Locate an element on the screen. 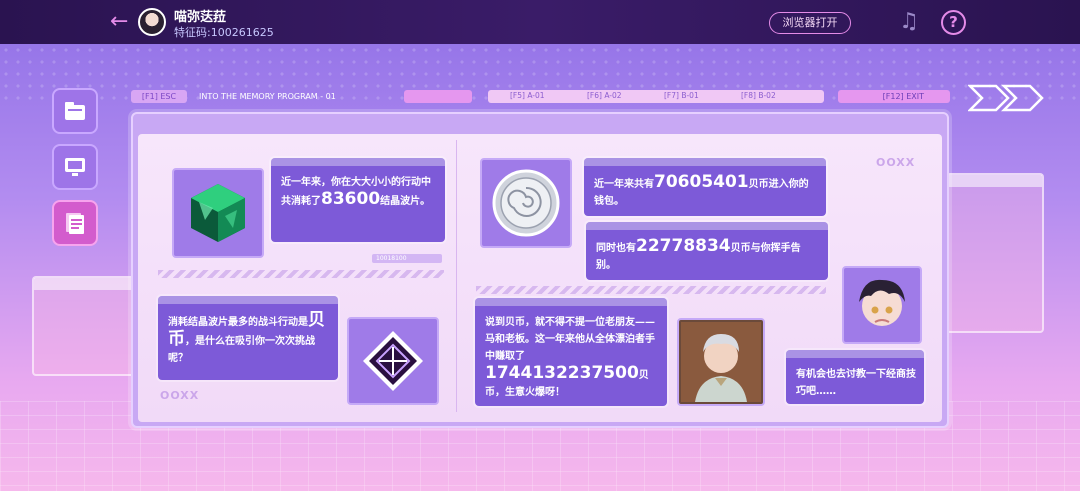 This screenshot has width=1080, height=491. battle-text-b: ，是什么在吸引你一次次挑战呢？ is located at coordinates (241, 350).